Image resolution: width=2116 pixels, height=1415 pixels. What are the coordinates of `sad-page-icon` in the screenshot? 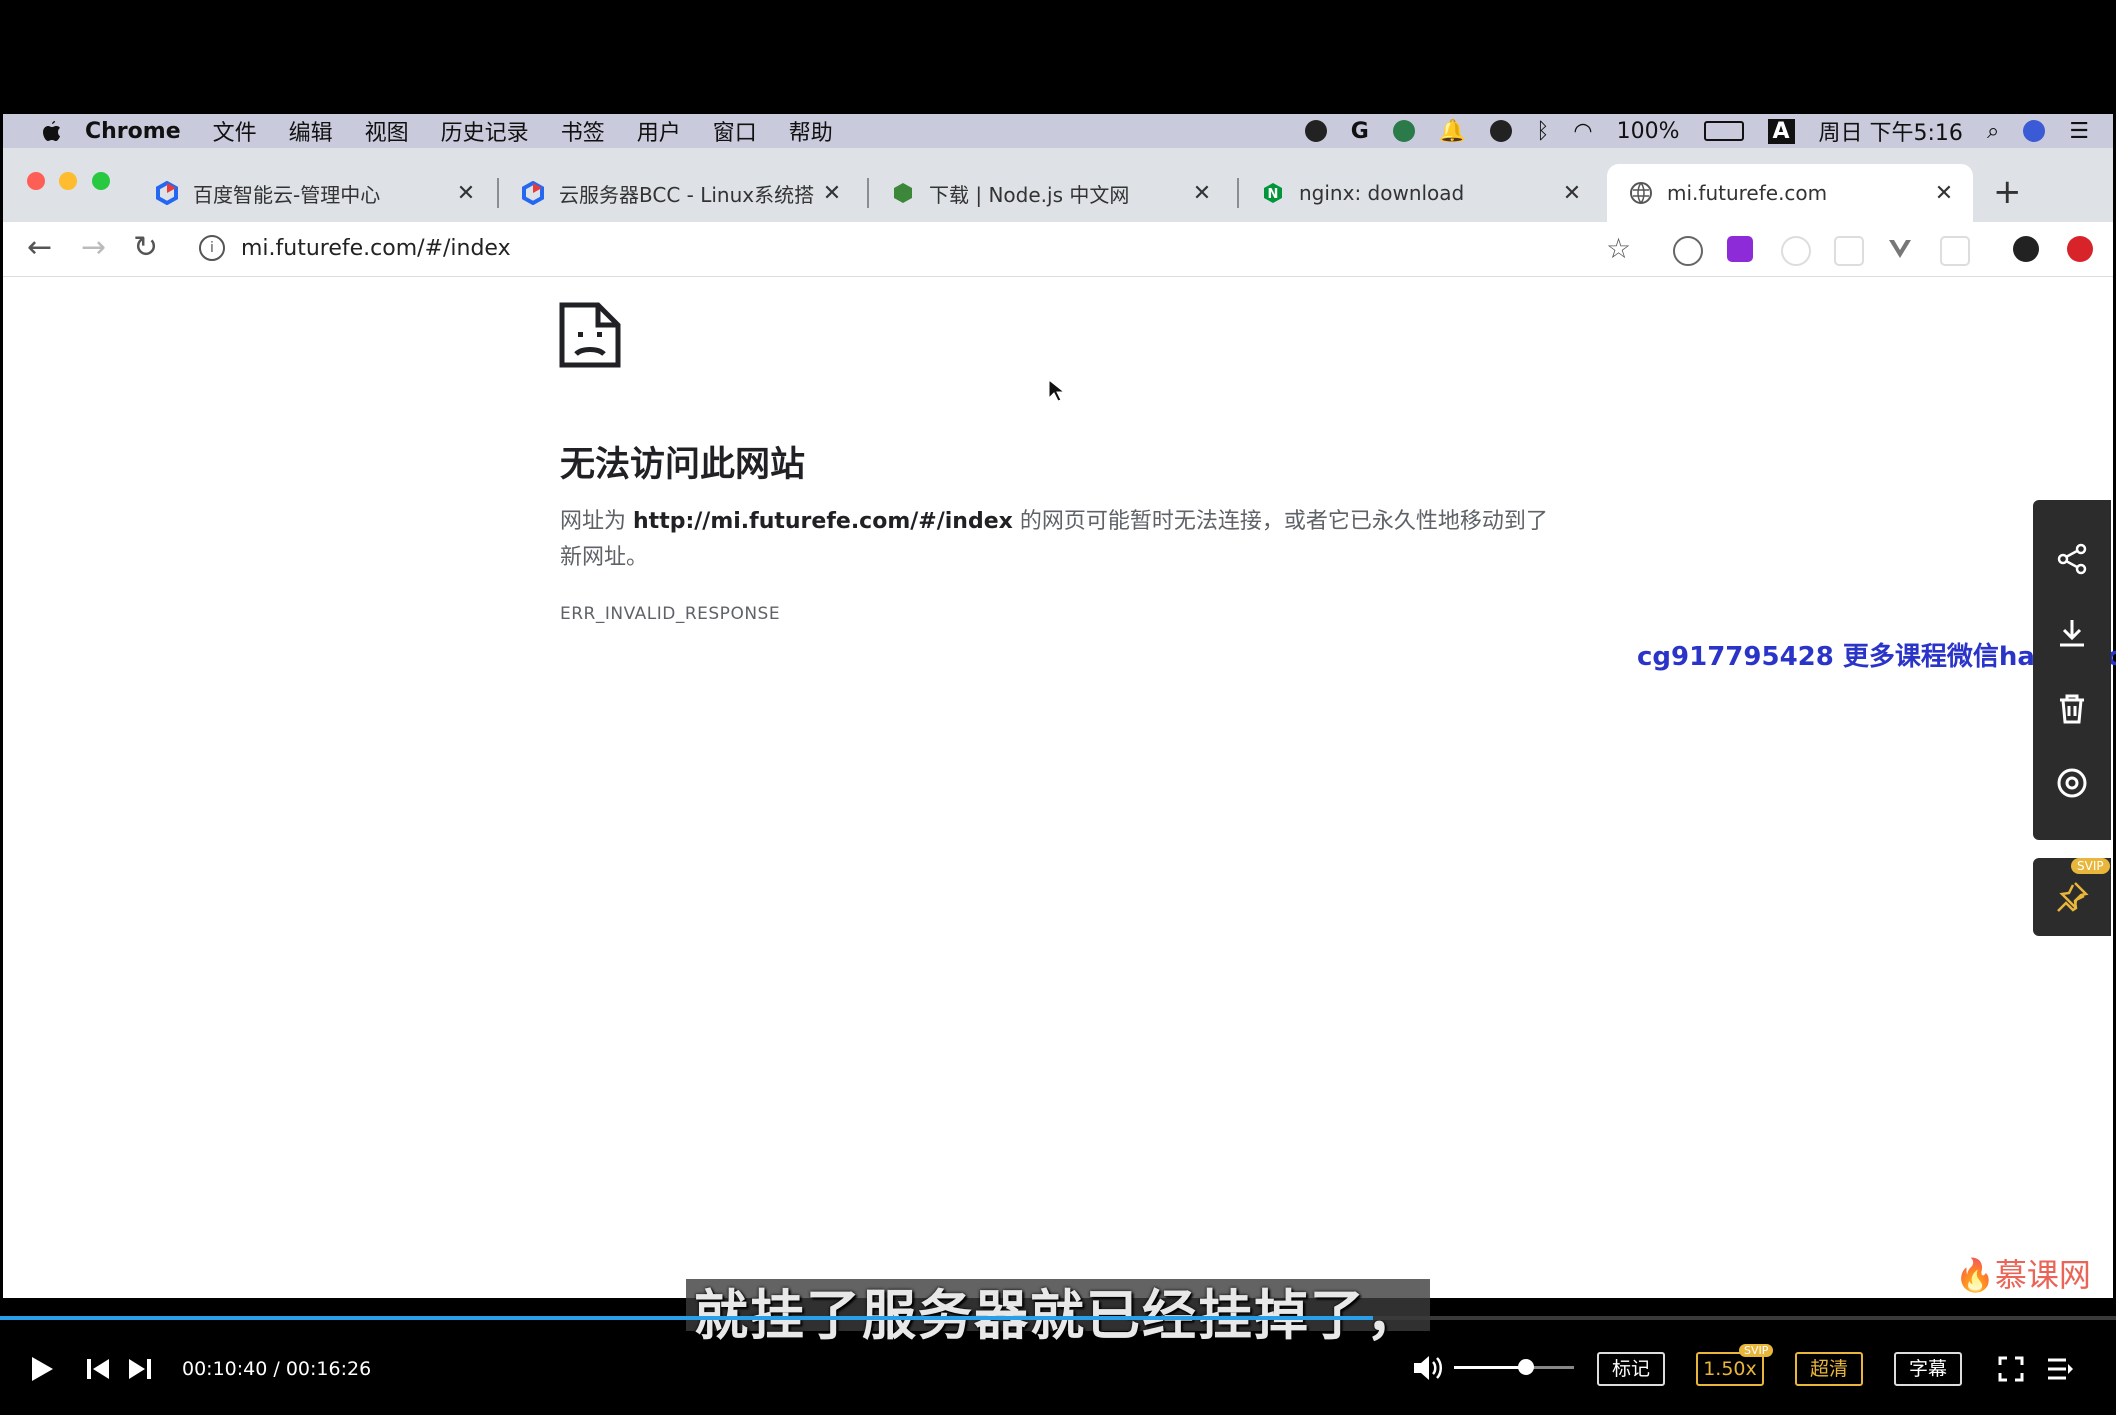 It's located at (590, 335).